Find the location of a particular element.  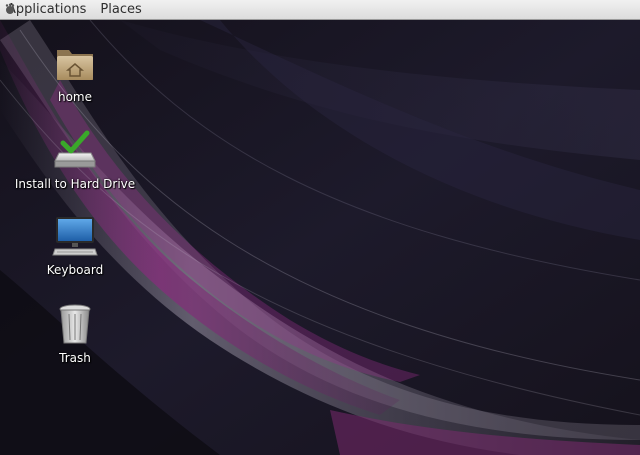

desktop-icon-label: home is located at coordinates (75, 97).